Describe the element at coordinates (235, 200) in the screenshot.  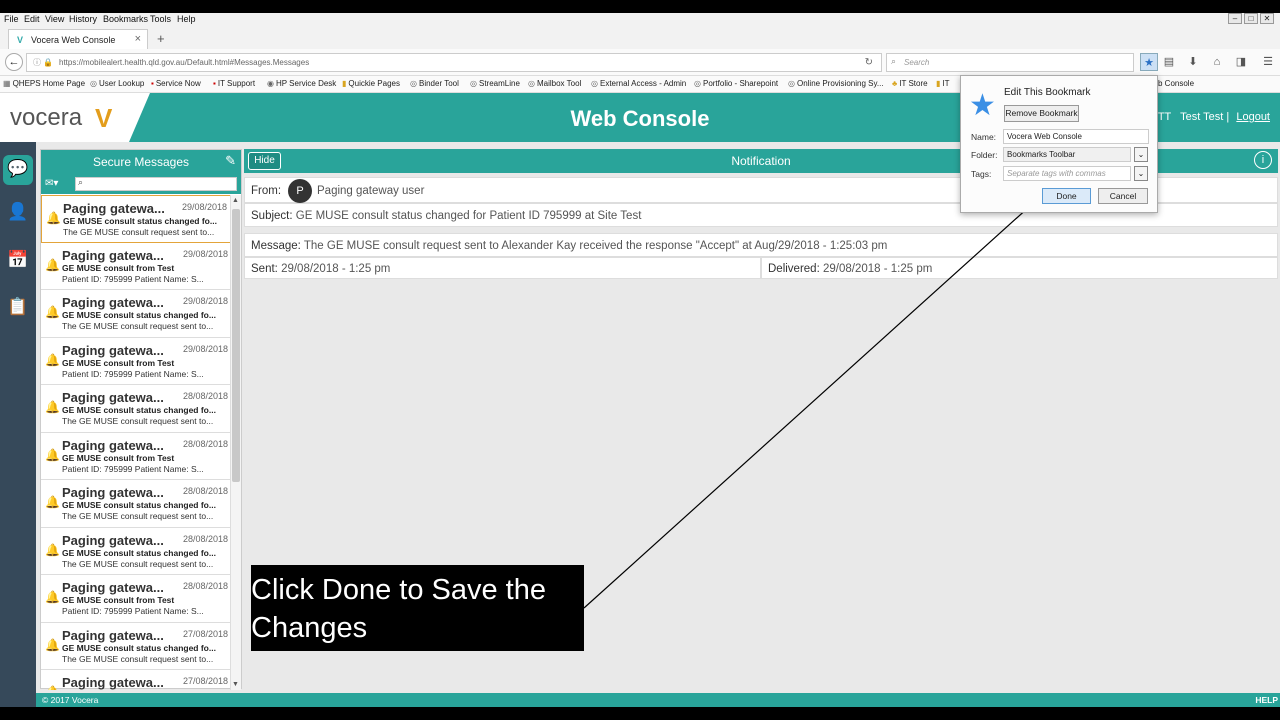
I see `scroll-up-icon: ▲` at that location.